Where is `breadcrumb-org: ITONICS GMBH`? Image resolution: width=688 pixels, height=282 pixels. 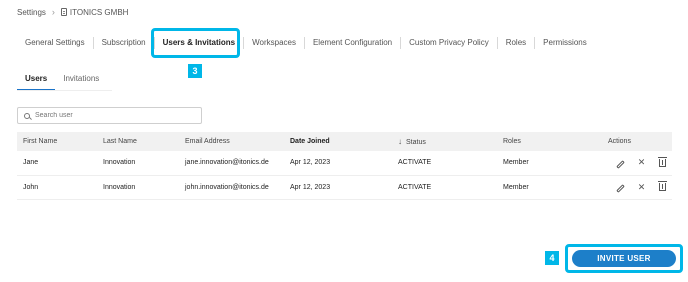 breadcrumb-org: ITONICS GMBH is located at coordinates (94, 12).